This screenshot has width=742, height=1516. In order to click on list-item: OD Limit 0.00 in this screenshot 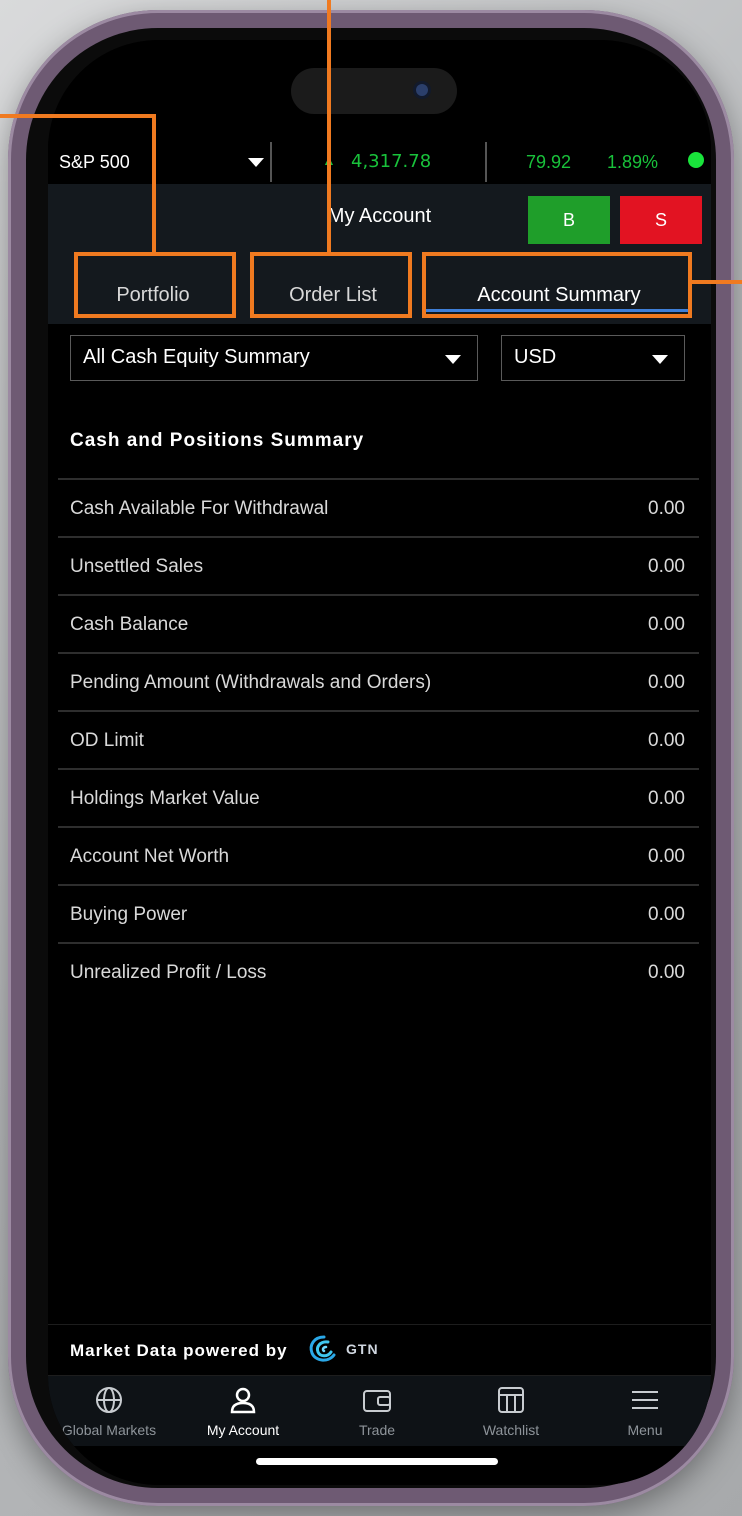, I will do `click(378, 741)`.